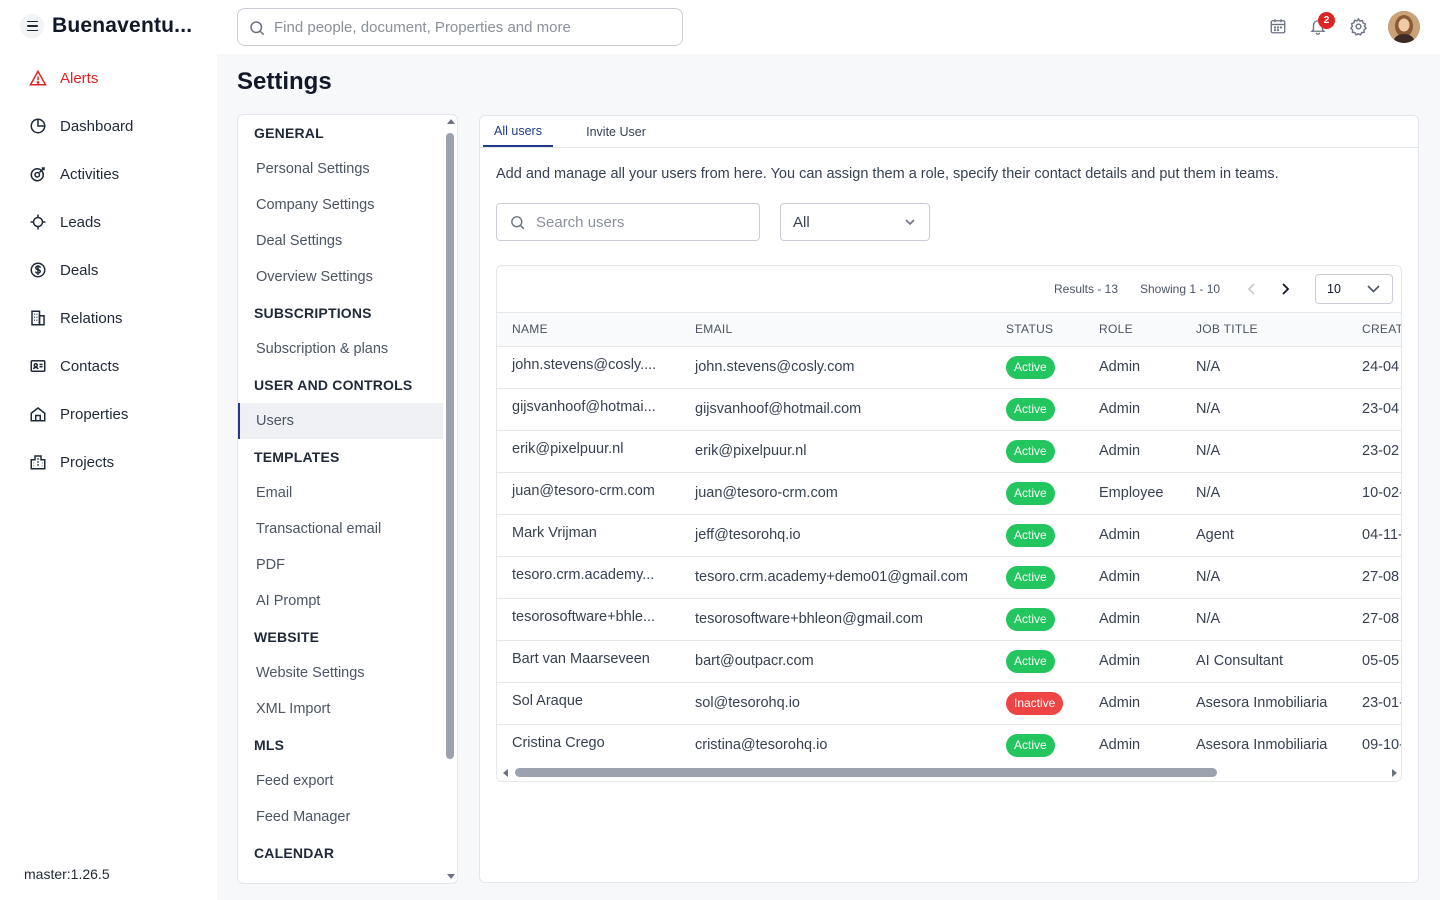  I want to click on settings-item-feed-manager: Feed Manager, so click(340, 817).